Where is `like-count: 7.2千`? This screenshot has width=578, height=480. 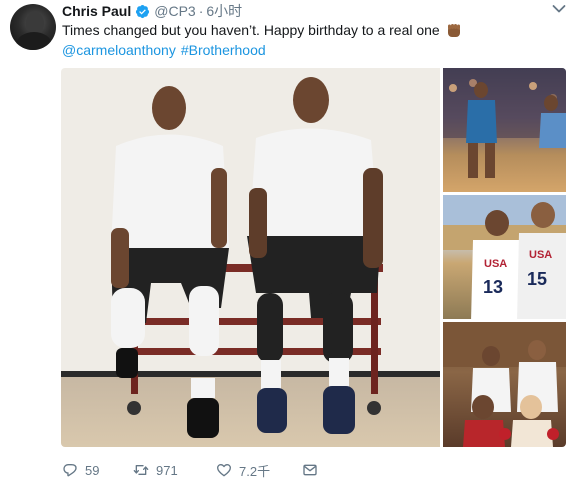 like-count: 7.2千 is located at coordinates (255, 471).